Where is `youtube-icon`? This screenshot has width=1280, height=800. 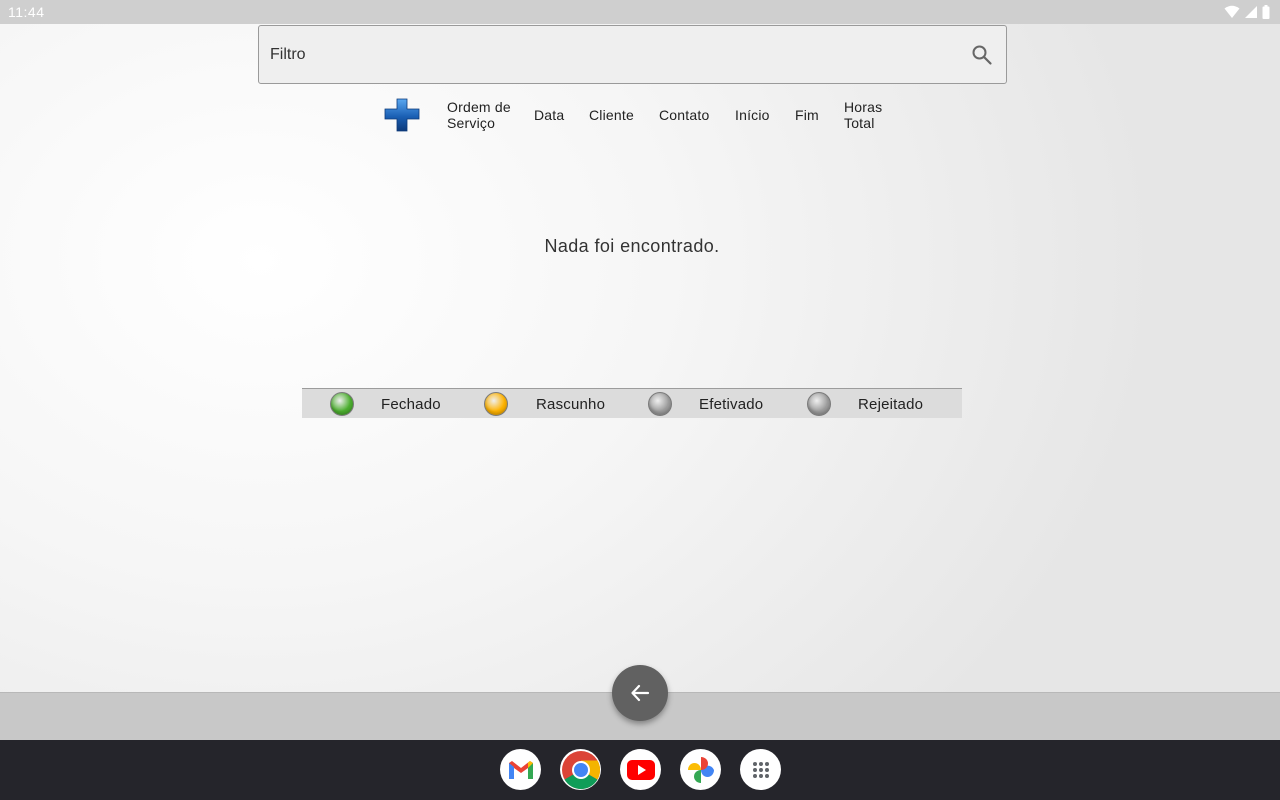
youtube-icon is located at coordinates (640, 769).